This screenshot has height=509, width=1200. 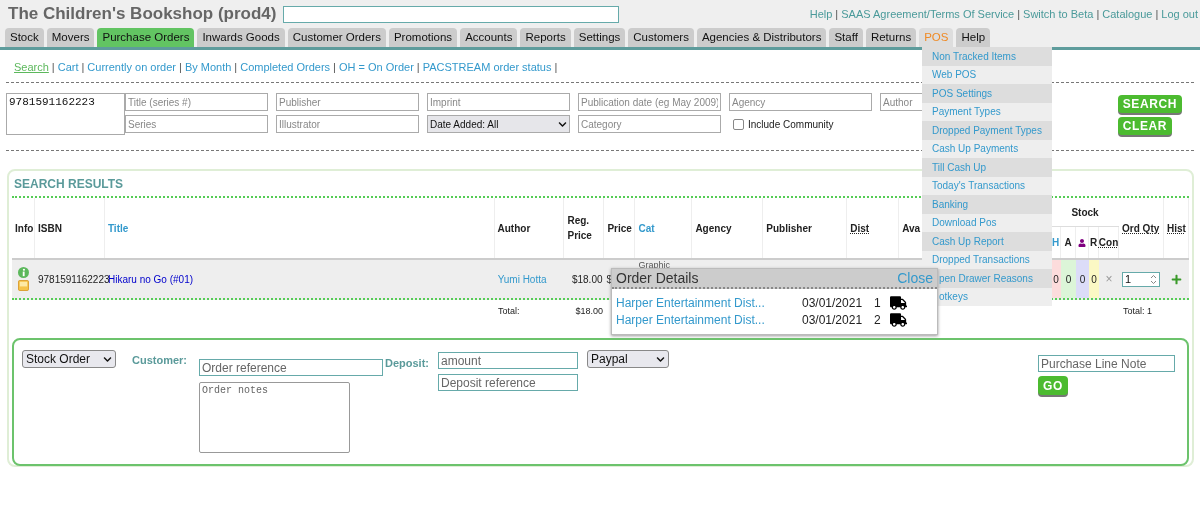 I want to click on nav-tab: POS, so click(x=936, y=37).